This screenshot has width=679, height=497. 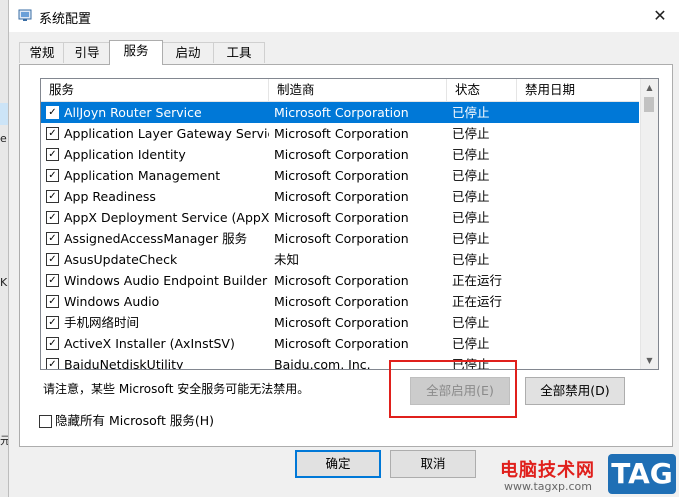 I want to click on service-name: BaiduNetdiskUtility, so click(x=124, y=363).